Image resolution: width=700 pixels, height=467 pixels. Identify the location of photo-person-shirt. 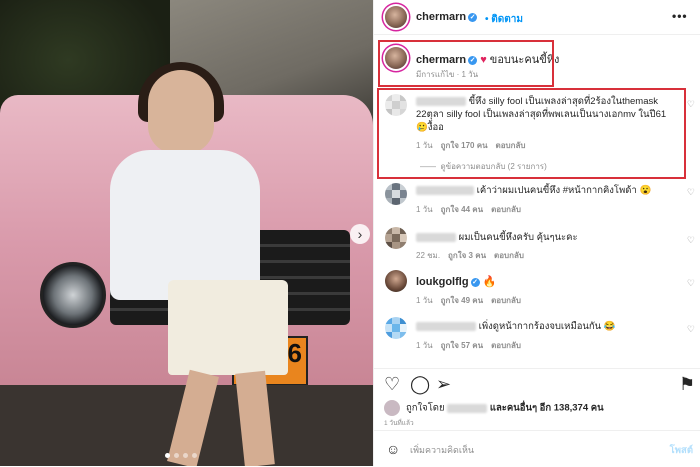
(185, 225).